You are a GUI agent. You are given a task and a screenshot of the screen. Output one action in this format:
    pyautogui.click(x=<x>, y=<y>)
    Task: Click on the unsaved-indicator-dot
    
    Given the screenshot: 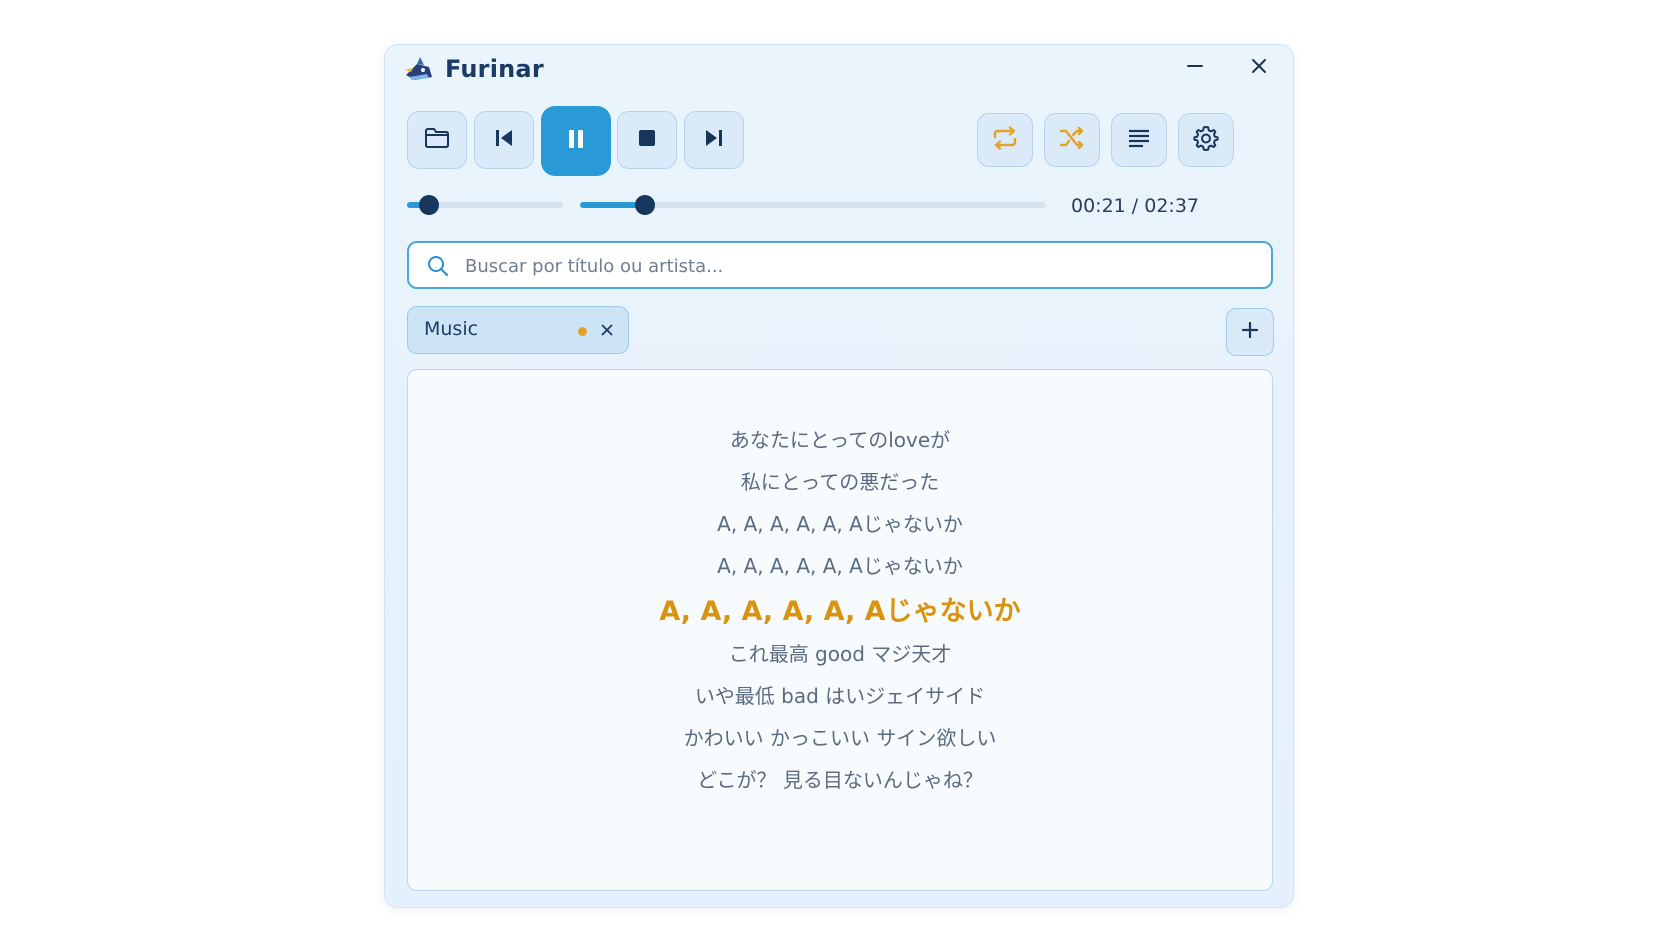 What is the action you would take?
    pyautogui.click(x=582, y=331)
    